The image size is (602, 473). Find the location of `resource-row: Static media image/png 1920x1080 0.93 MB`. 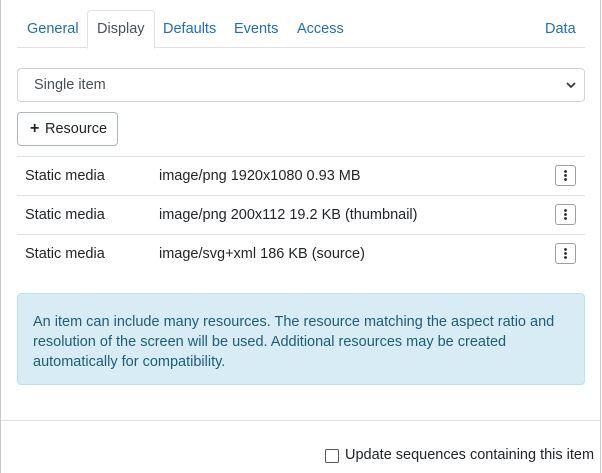

resource-row: Static media image/png 1920x1080 0.93 MB is located at coordinates (301, 175).